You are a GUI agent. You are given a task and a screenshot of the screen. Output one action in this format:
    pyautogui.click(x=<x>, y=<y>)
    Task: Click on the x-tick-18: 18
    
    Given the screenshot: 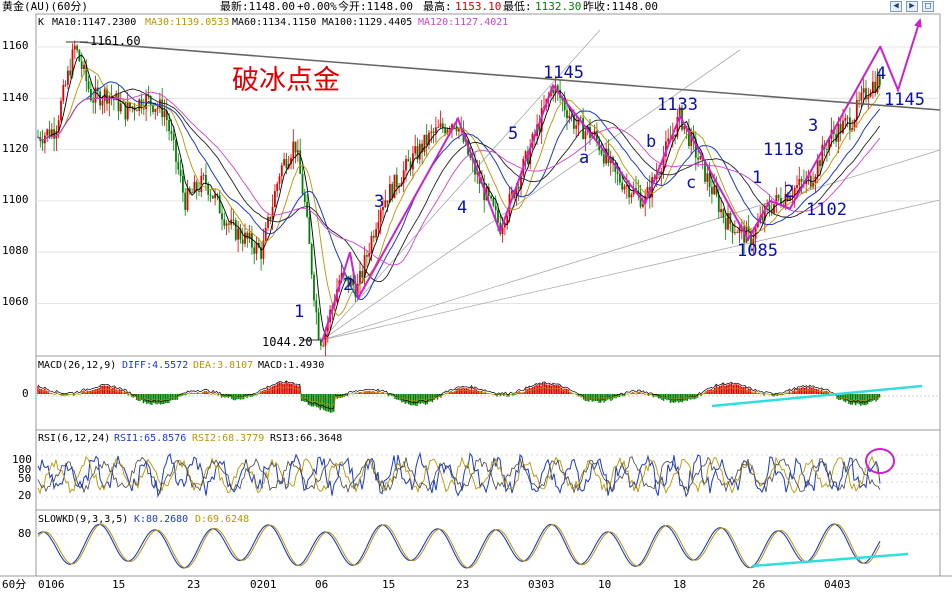 What is the action you would take?
    pyautogui.click(x=679, y=584)
    